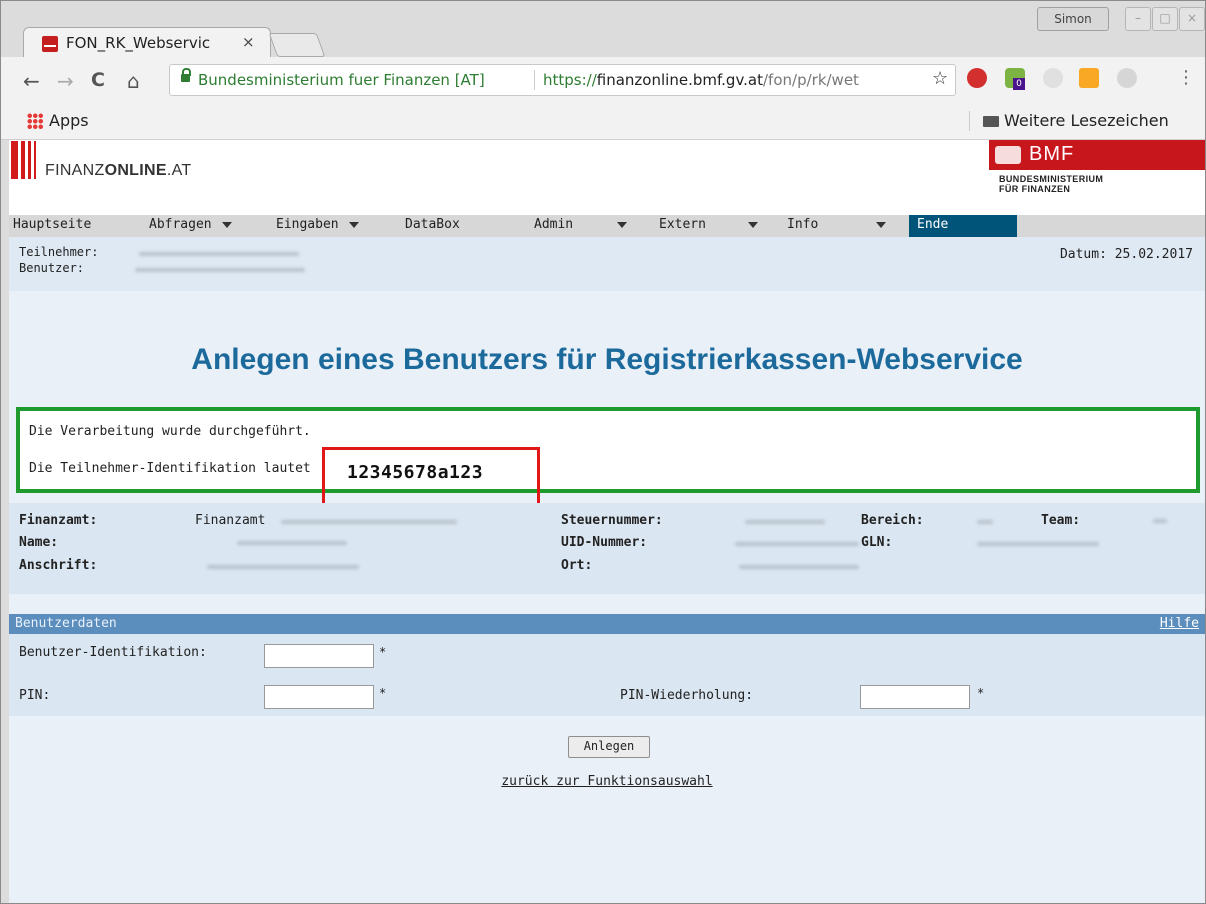 This screenshot has height=904, width=1206. I want to click on menu-label: DataBox, so click(432, 224).